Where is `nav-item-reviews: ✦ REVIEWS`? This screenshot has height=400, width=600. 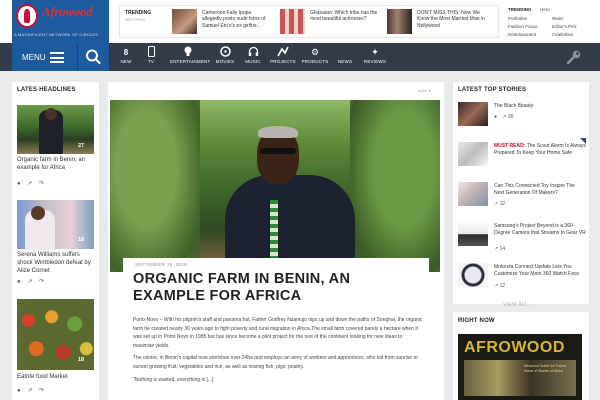 nav-item-reviews: ✦ REVIEWS is located at coordinates (375, 58).